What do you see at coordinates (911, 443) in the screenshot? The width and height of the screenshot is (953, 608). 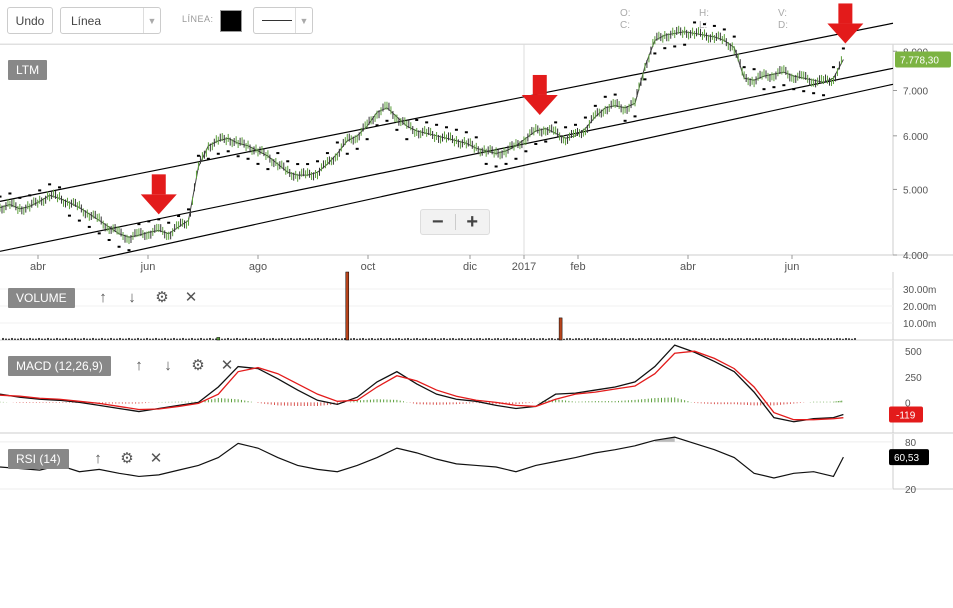 I see `rsi-tick-label: 80` at bounding box center [911, 443].